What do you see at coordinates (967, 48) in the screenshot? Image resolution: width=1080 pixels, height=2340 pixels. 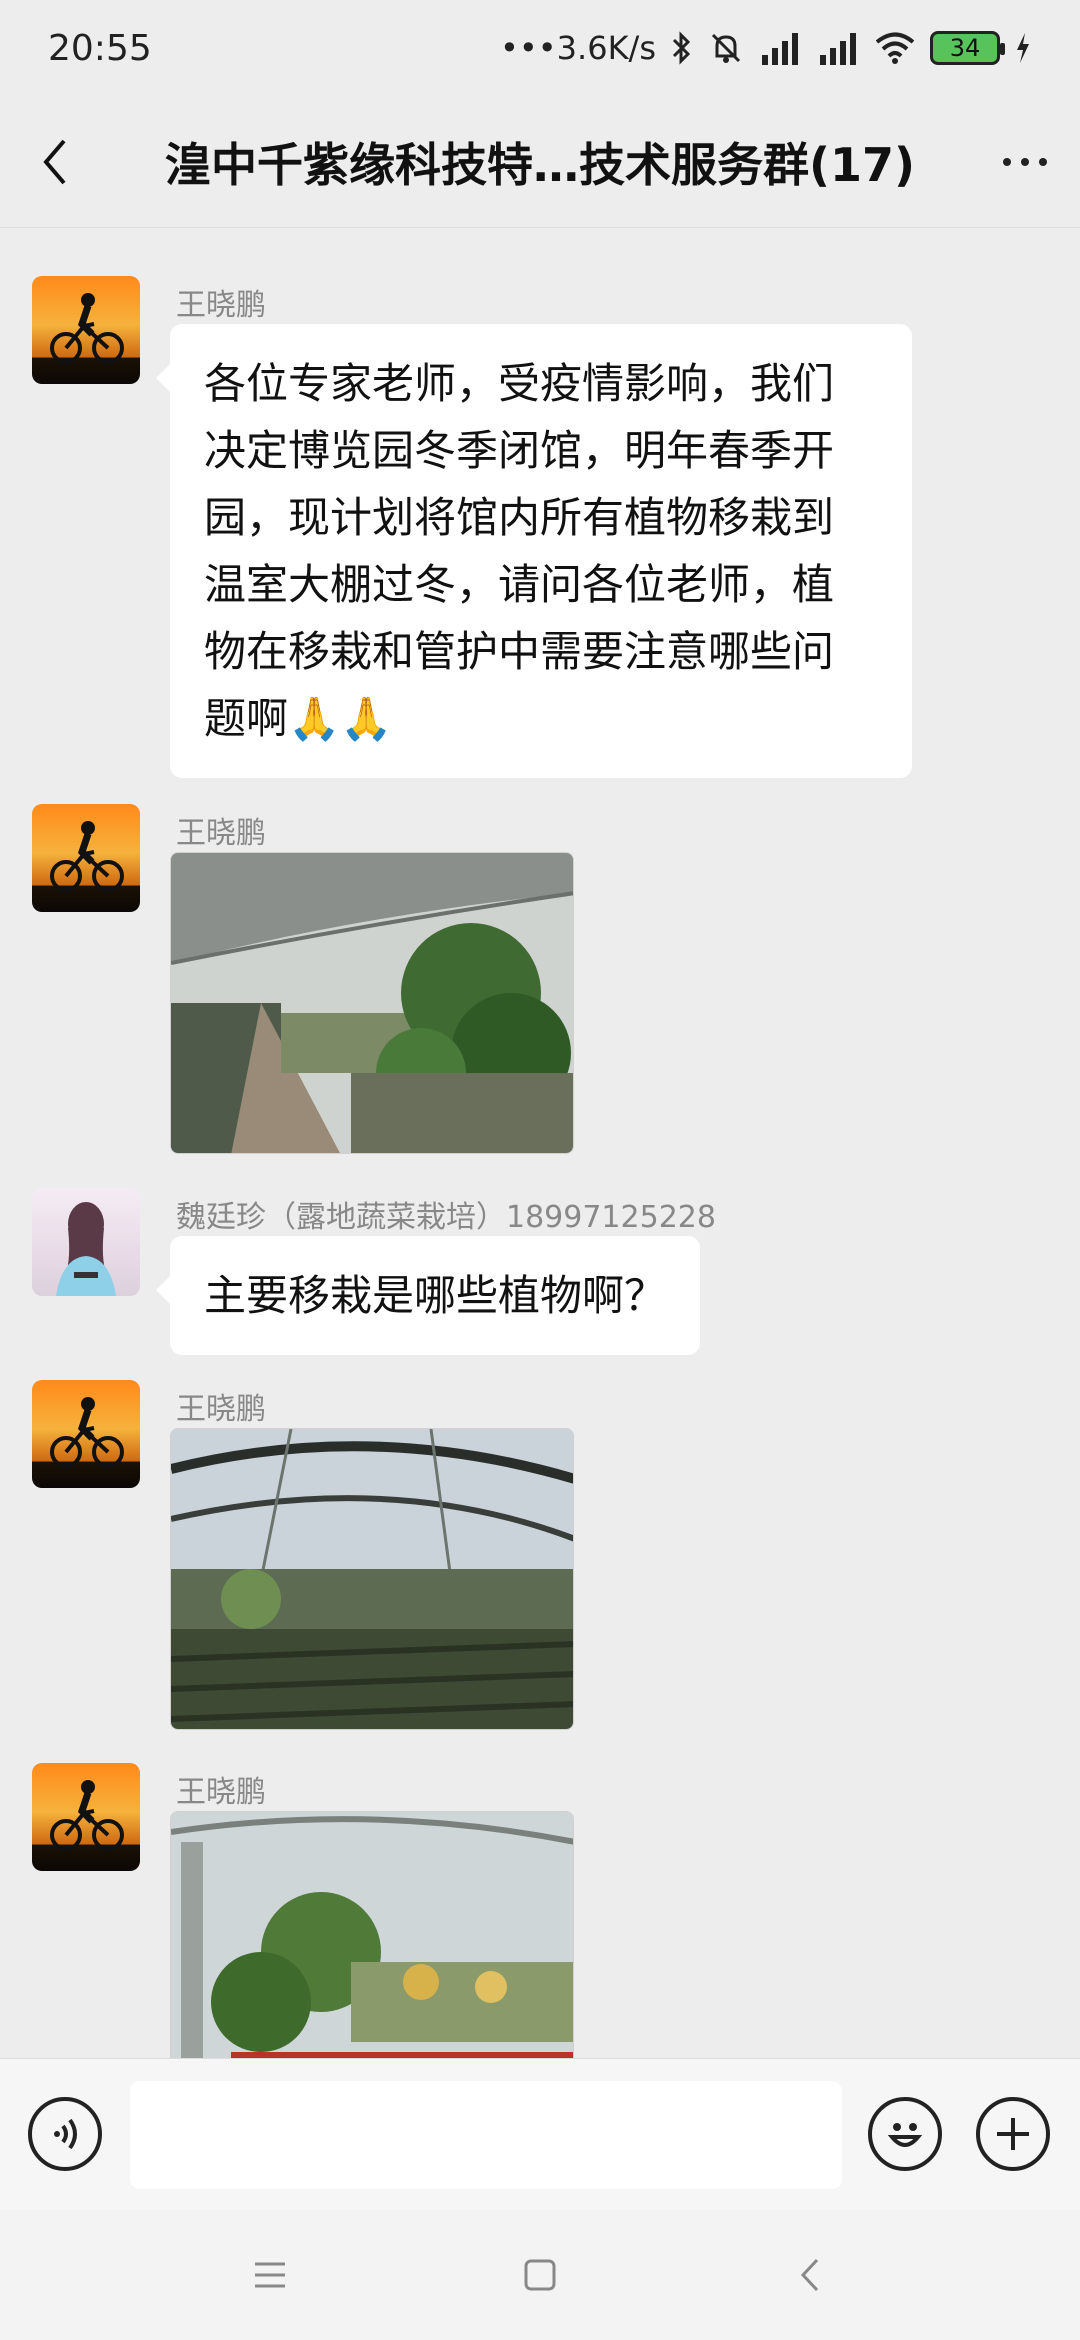 I see `battery-icon: 34` at bounding box center [967, 48].